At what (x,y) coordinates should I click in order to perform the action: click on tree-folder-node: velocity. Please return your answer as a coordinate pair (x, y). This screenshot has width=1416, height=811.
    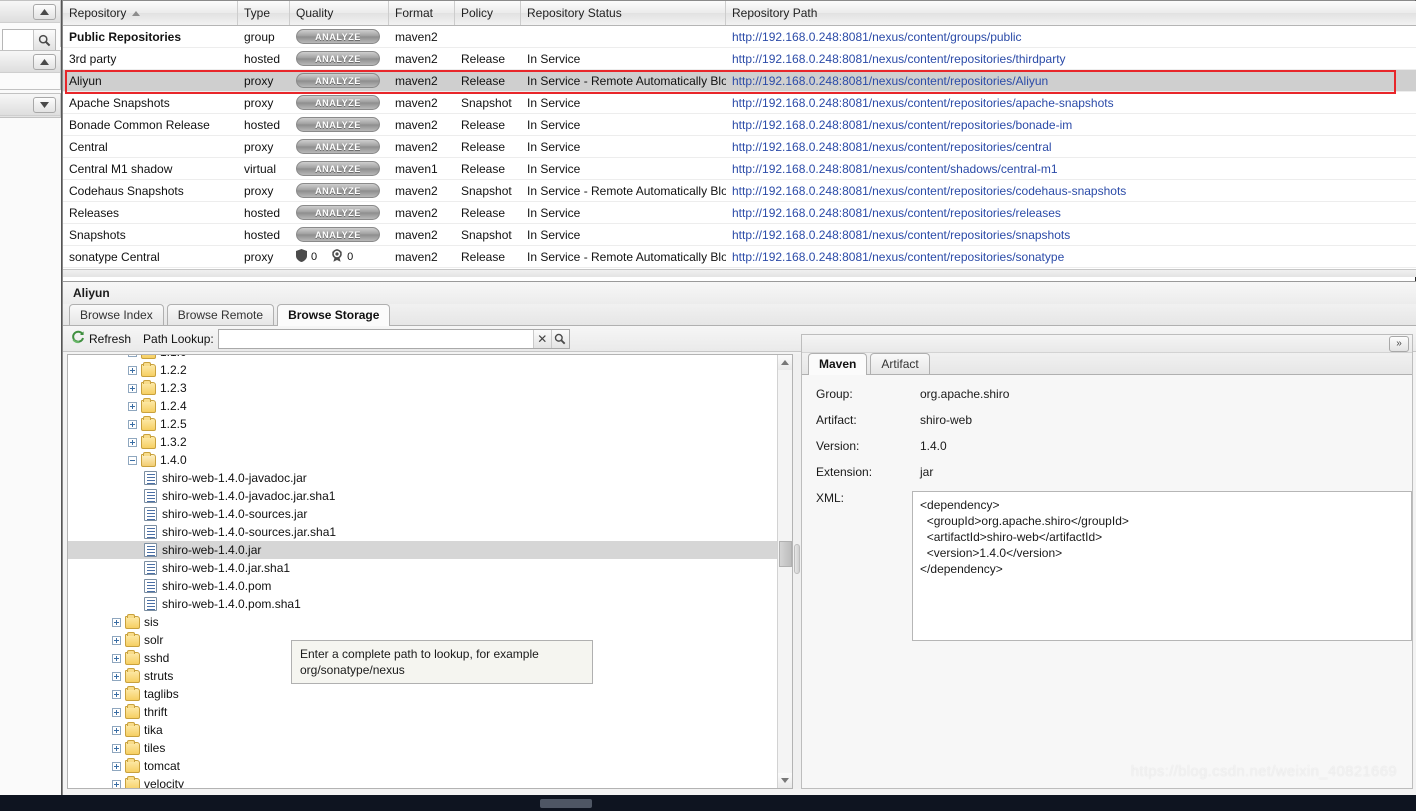
    Looking at the image, I should click on (423, 781).